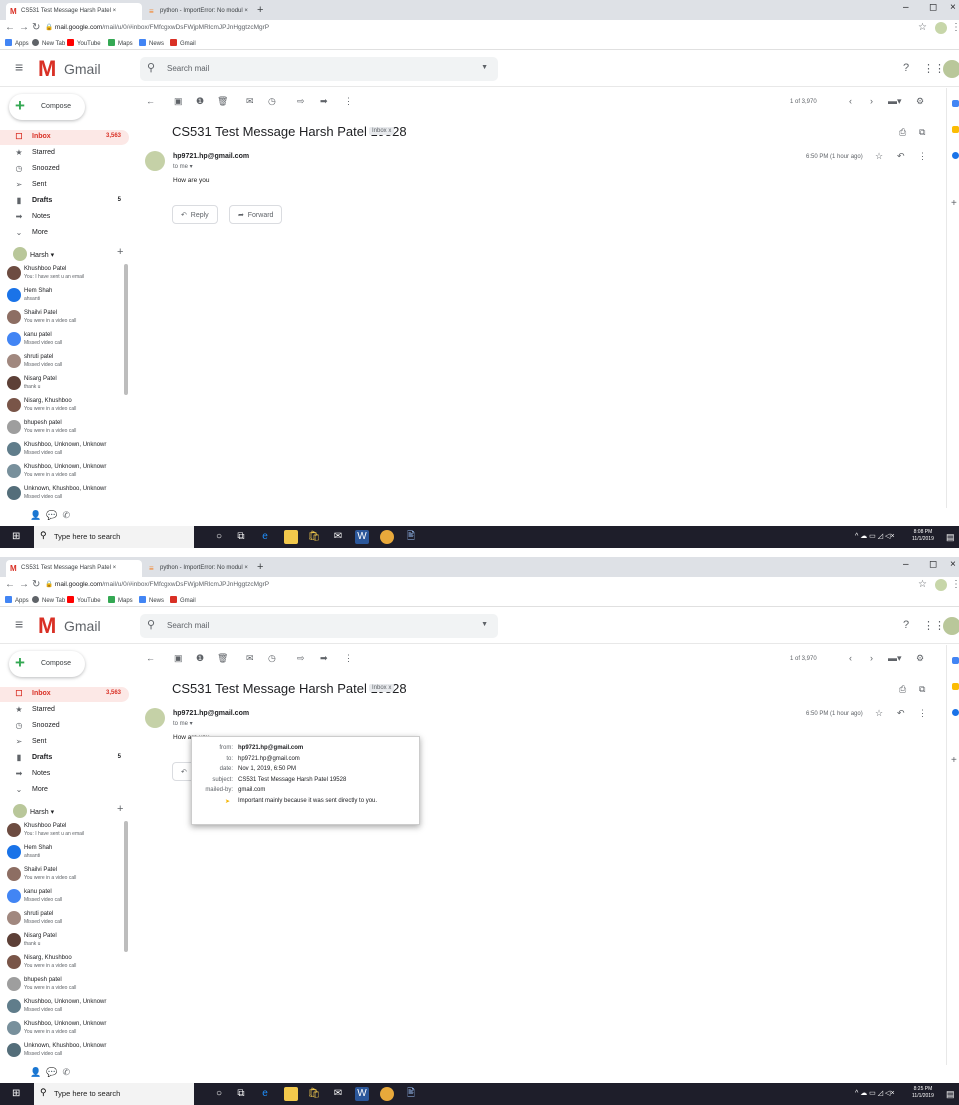  Describe the element at coordinates (902, 689) in the screenshot. I see `print-icon: ⎙` at that location.